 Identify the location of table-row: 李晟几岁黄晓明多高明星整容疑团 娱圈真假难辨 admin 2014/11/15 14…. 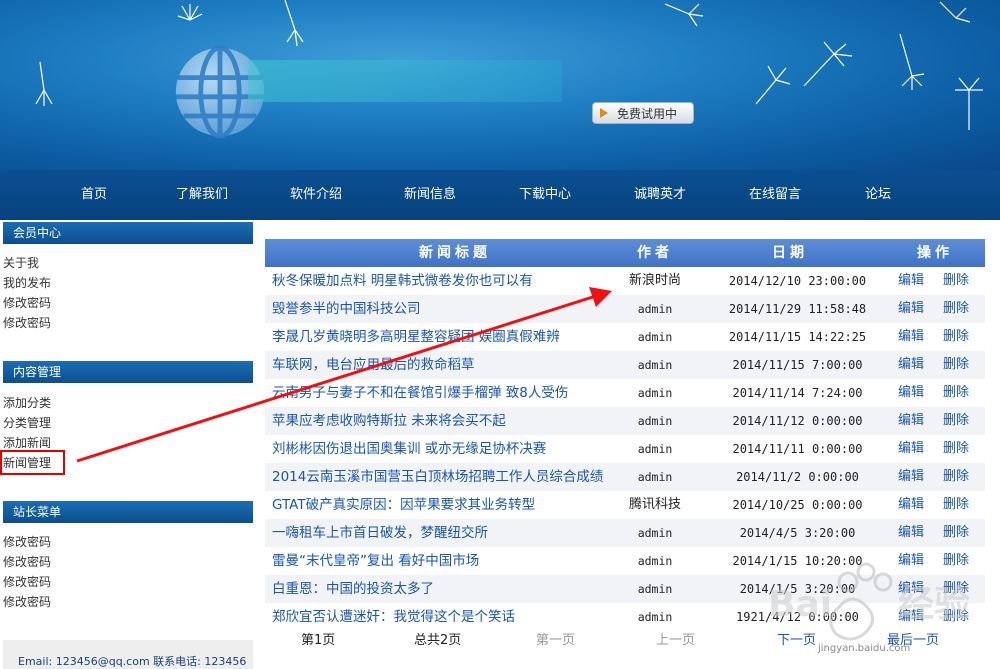
(625, 337).